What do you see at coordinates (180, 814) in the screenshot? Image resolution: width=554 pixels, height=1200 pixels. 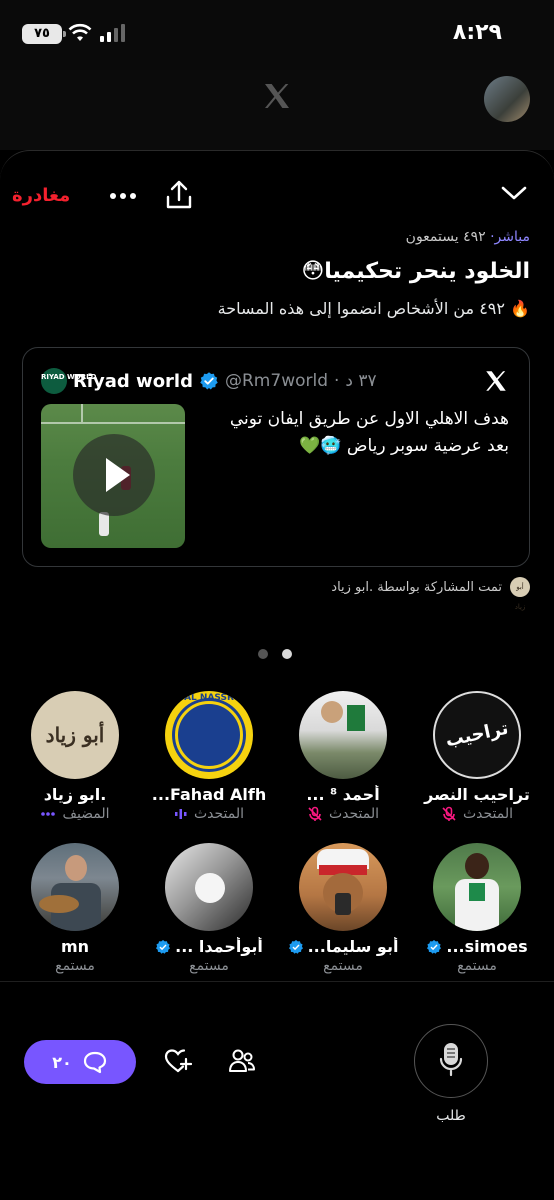 I see `speaking-icon` at bounding box center [180, 814].